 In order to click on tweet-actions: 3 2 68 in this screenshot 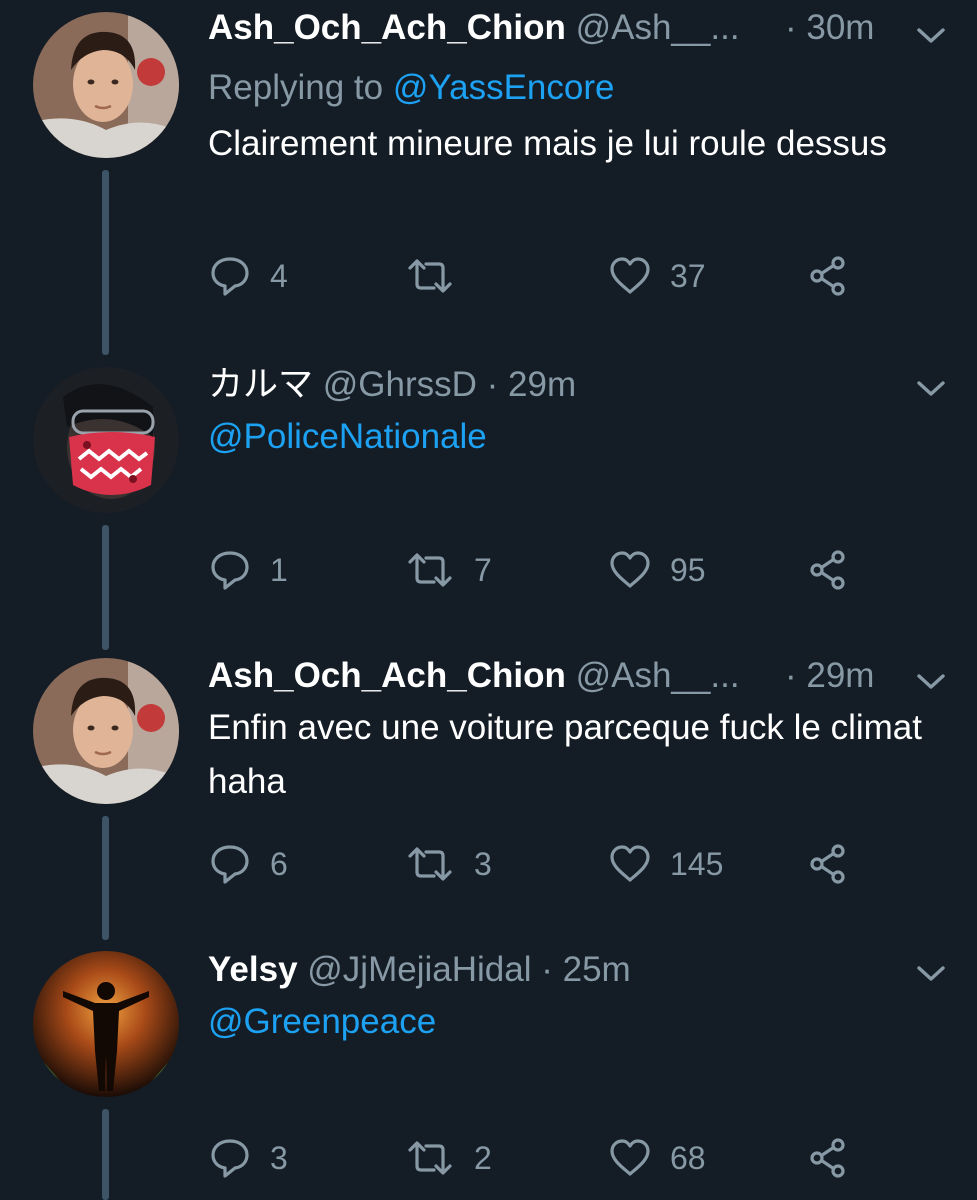, I will do `click(558, 1158)`.